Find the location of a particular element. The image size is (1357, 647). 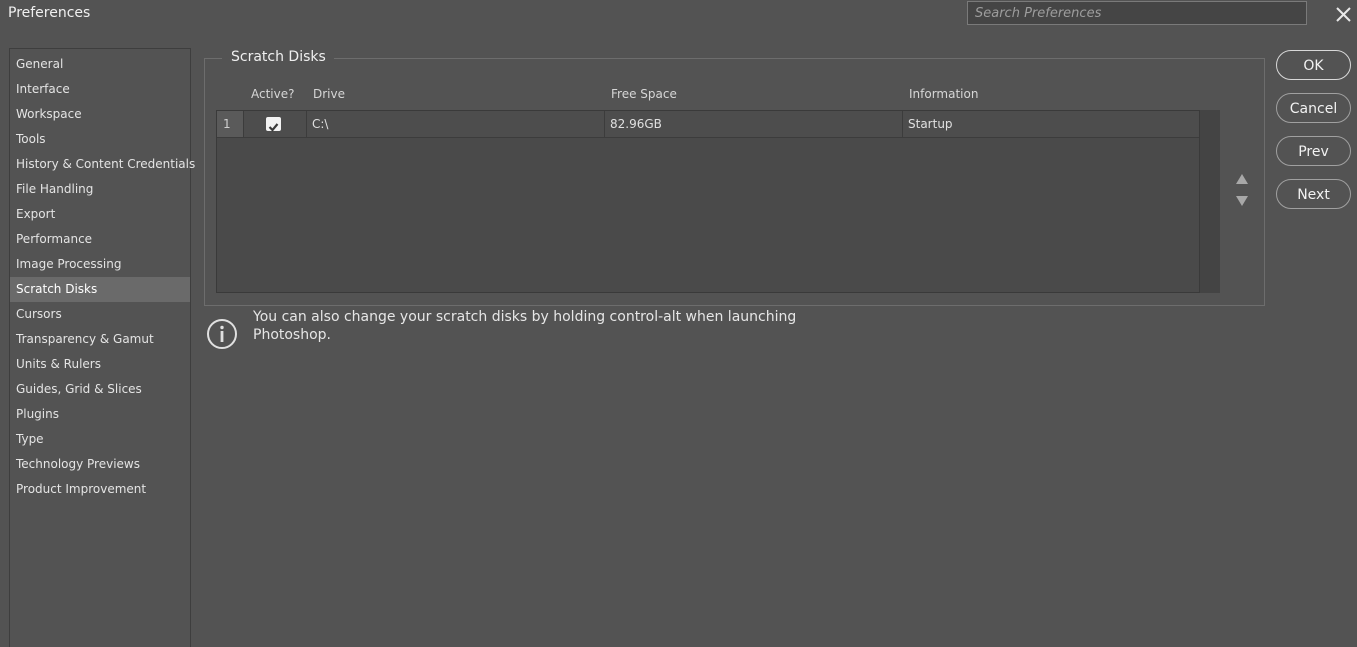

info-icon is located at coordinates (222, 334).